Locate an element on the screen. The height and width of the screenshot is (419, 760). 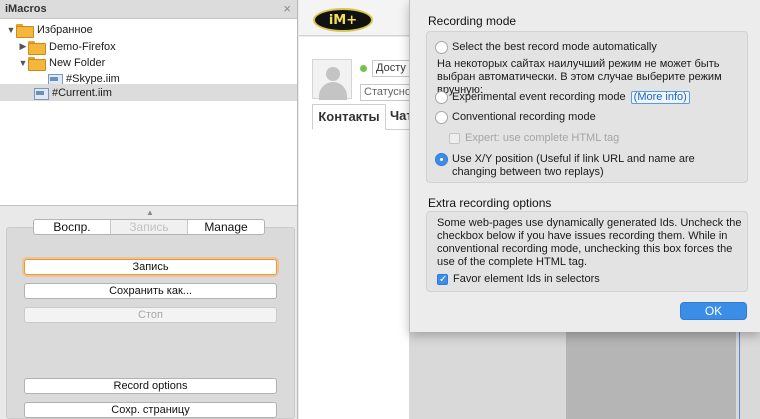
tab-record: Запись is located at coordinates (148, 227).